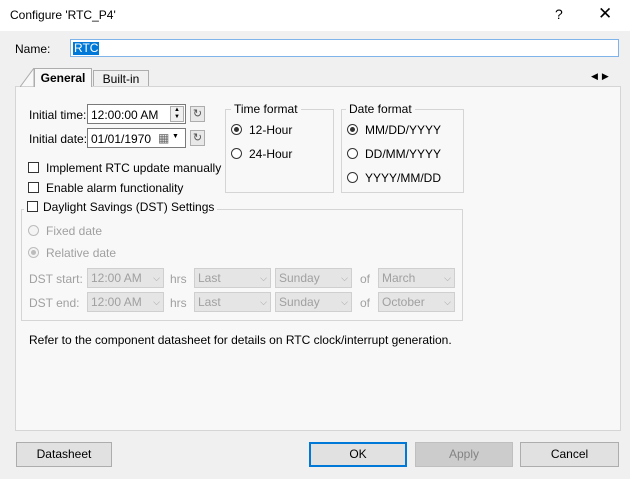 This screenshot has height=479, width=630. What do you see at coordinates (63, 15) in the screenshot?
I see `window-title: Configure 'RTC_P4'` at bounding box center [63, 15].